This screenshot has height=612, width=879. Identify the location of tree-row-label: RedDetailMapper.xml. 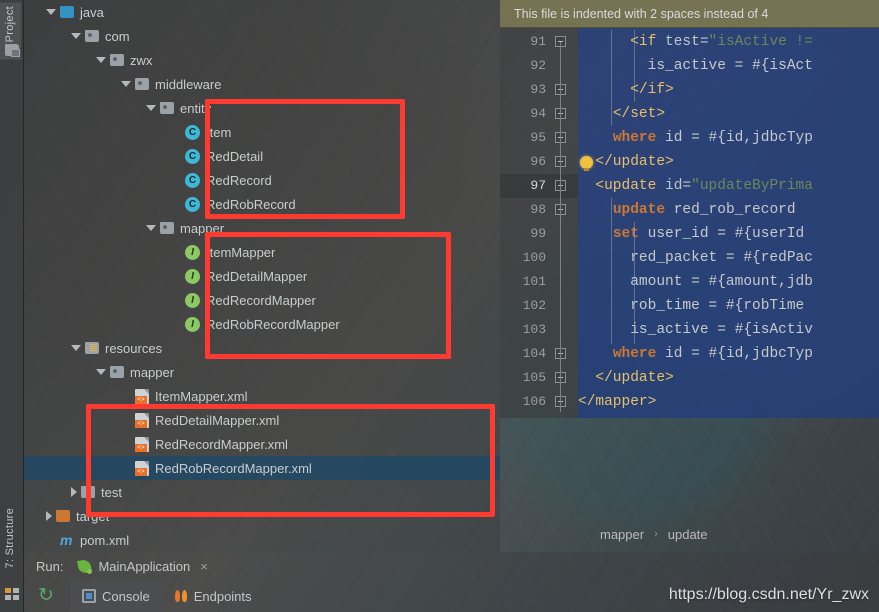
(217, 420).